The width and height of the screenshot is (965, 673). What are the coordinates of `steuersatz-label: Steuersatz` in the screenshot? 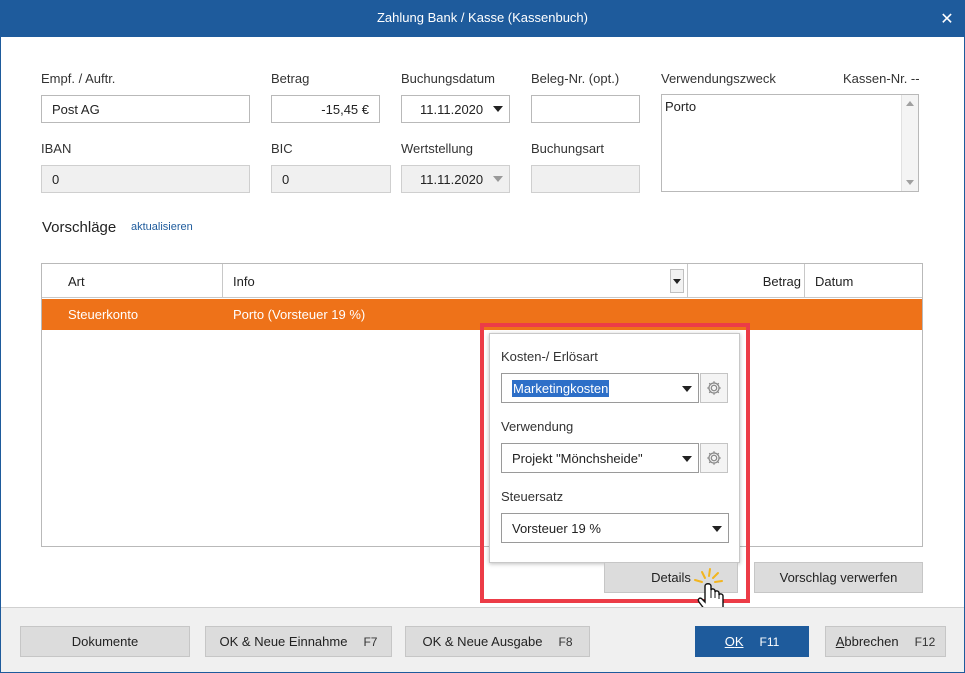 It's located at (532, 496).